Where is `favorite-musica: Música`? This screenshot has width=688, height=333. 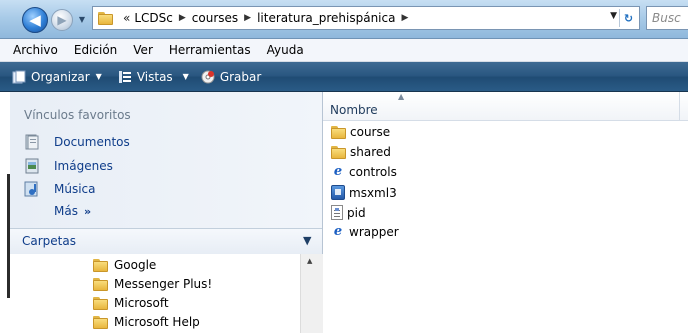
favorite-musica: Música is located at coordinates (60, 189).